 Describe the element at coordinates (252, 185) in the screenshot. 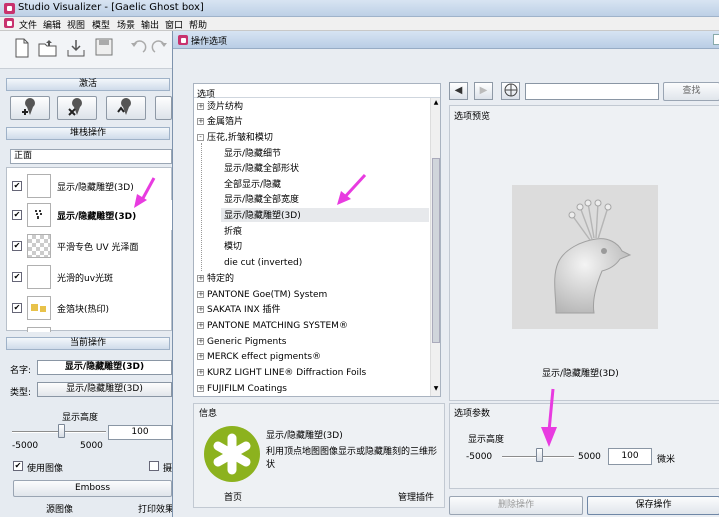

I see `tree-item: 全部显示/隐藏` at that location.